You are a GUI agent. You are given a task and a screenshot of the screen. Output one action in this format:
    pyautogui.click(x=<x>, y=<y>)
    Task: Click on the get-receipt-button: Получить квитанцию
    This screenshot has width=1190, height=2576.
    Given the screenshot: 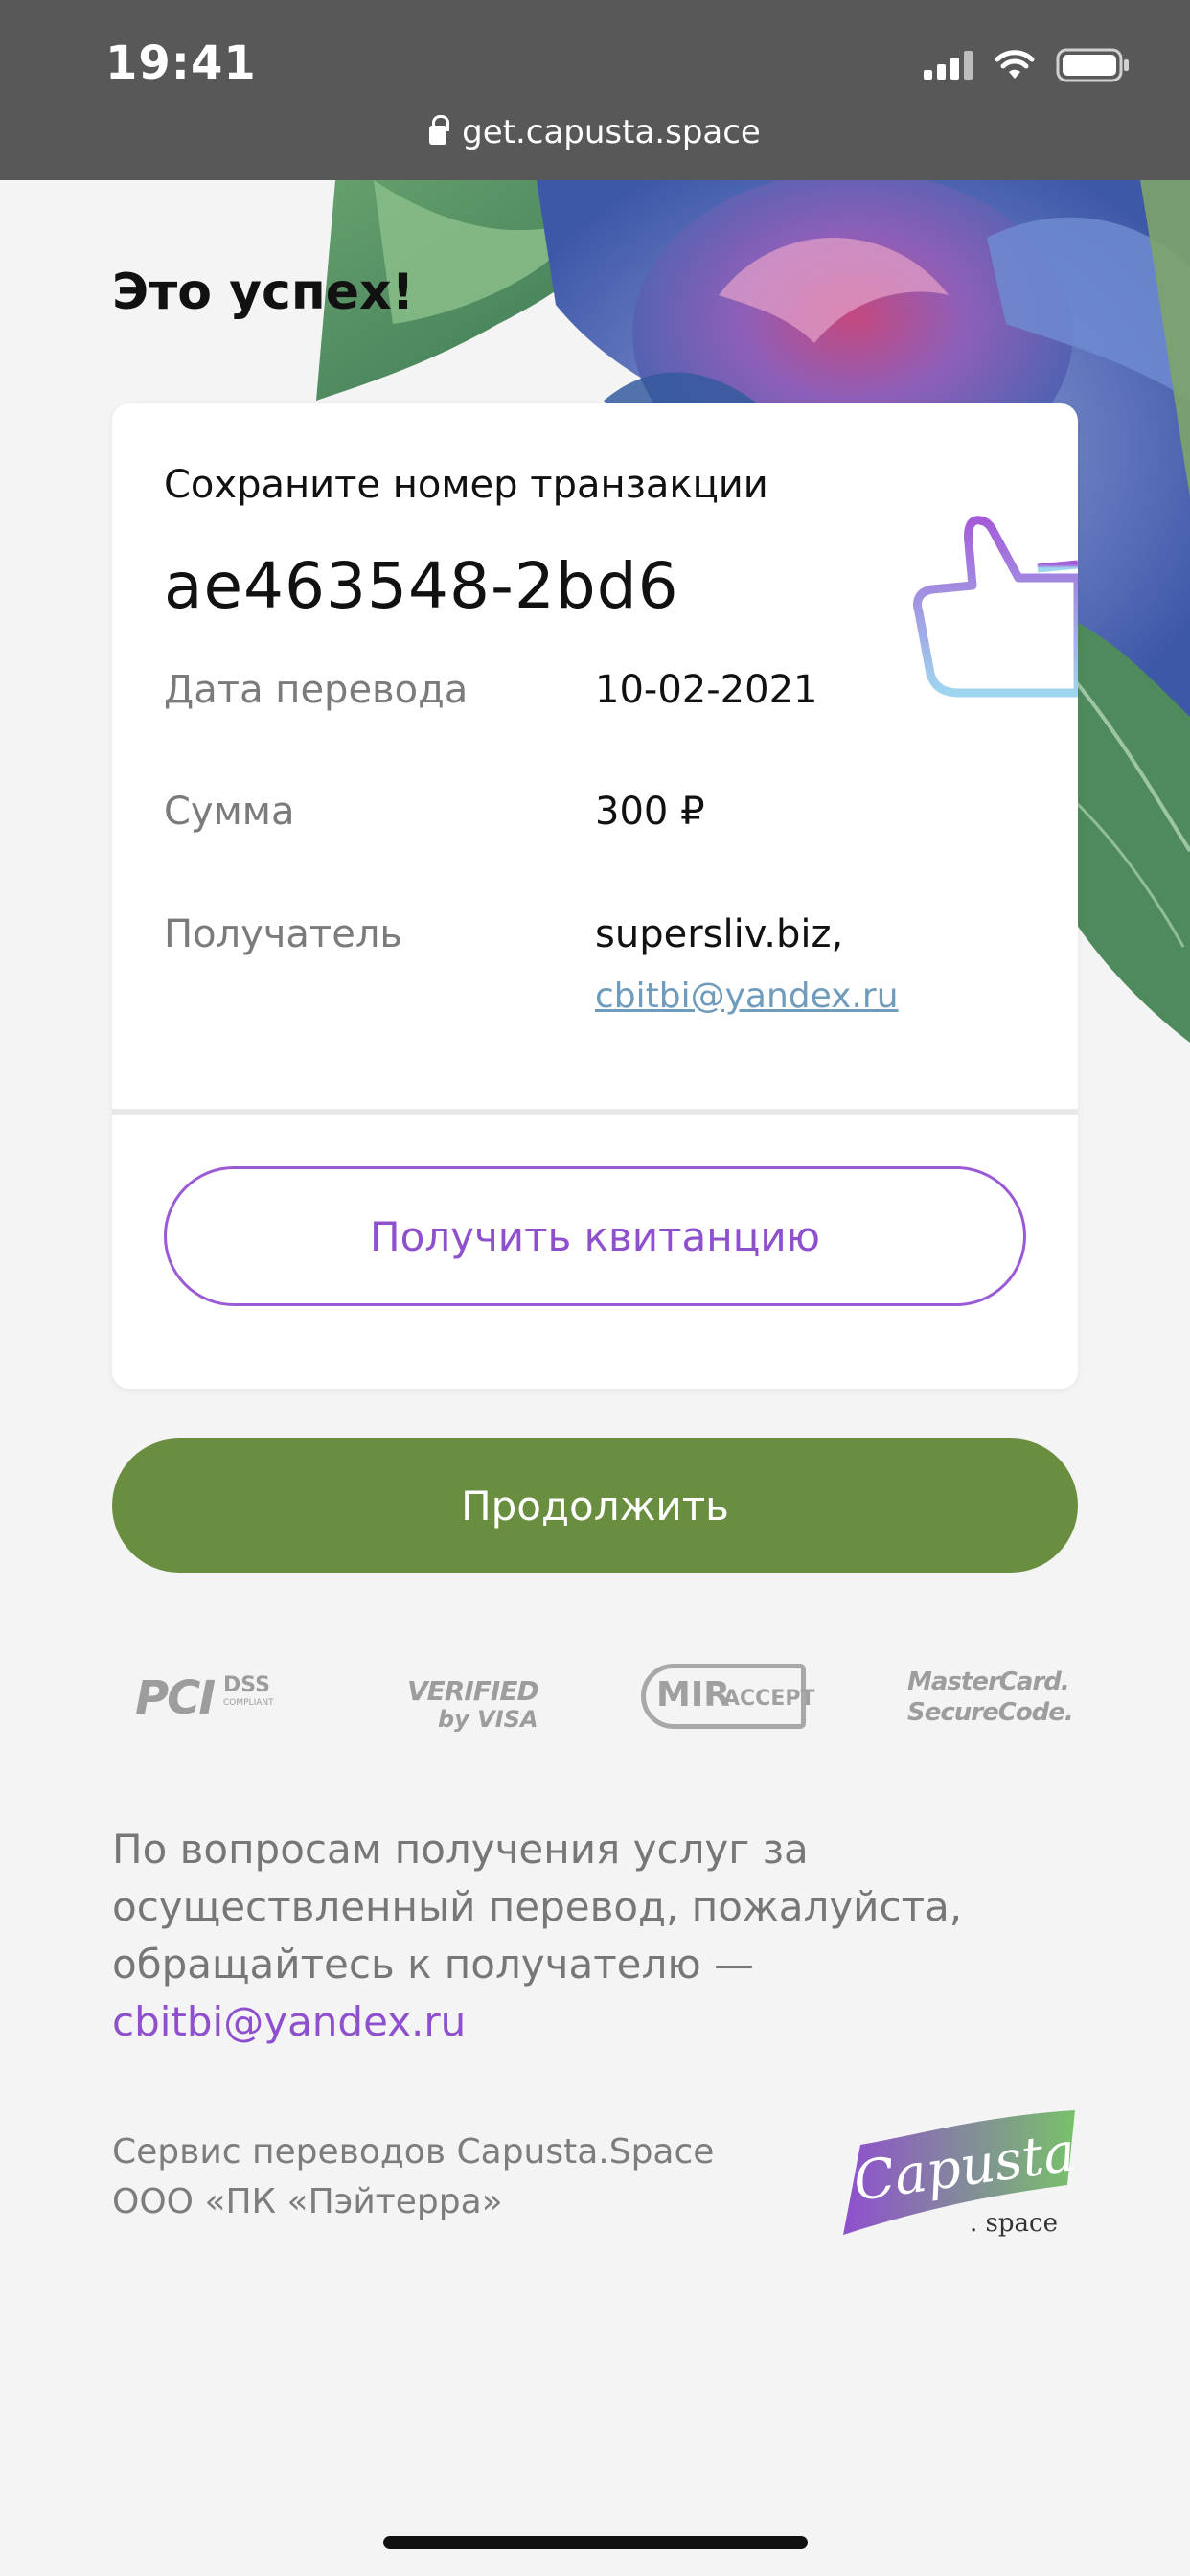 What is the action you would take?
    pyautogui.click(x=595, y=1236)
    